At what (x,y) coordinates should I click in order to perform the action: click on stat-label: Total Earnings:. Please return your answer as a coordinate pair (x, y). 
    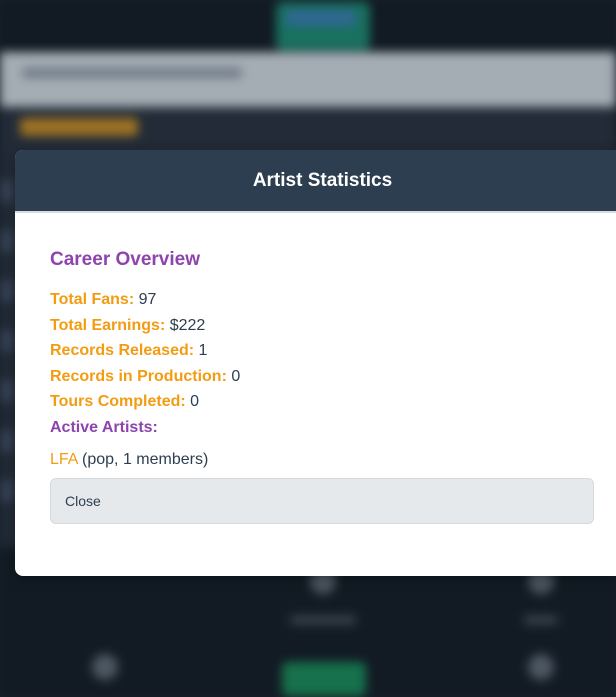
    Looking at the image, I should click on (108, 325).